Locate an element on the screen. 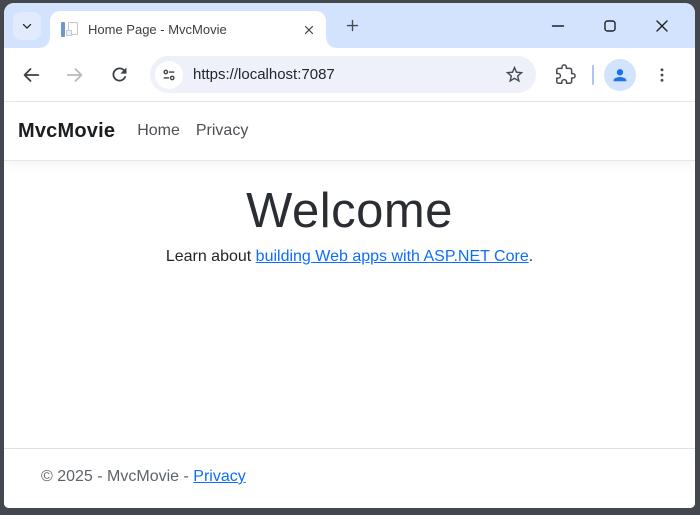 Image resolution: width=700 pixels, height=515 pixels. close-window-button is located at coordinates (662, 26).